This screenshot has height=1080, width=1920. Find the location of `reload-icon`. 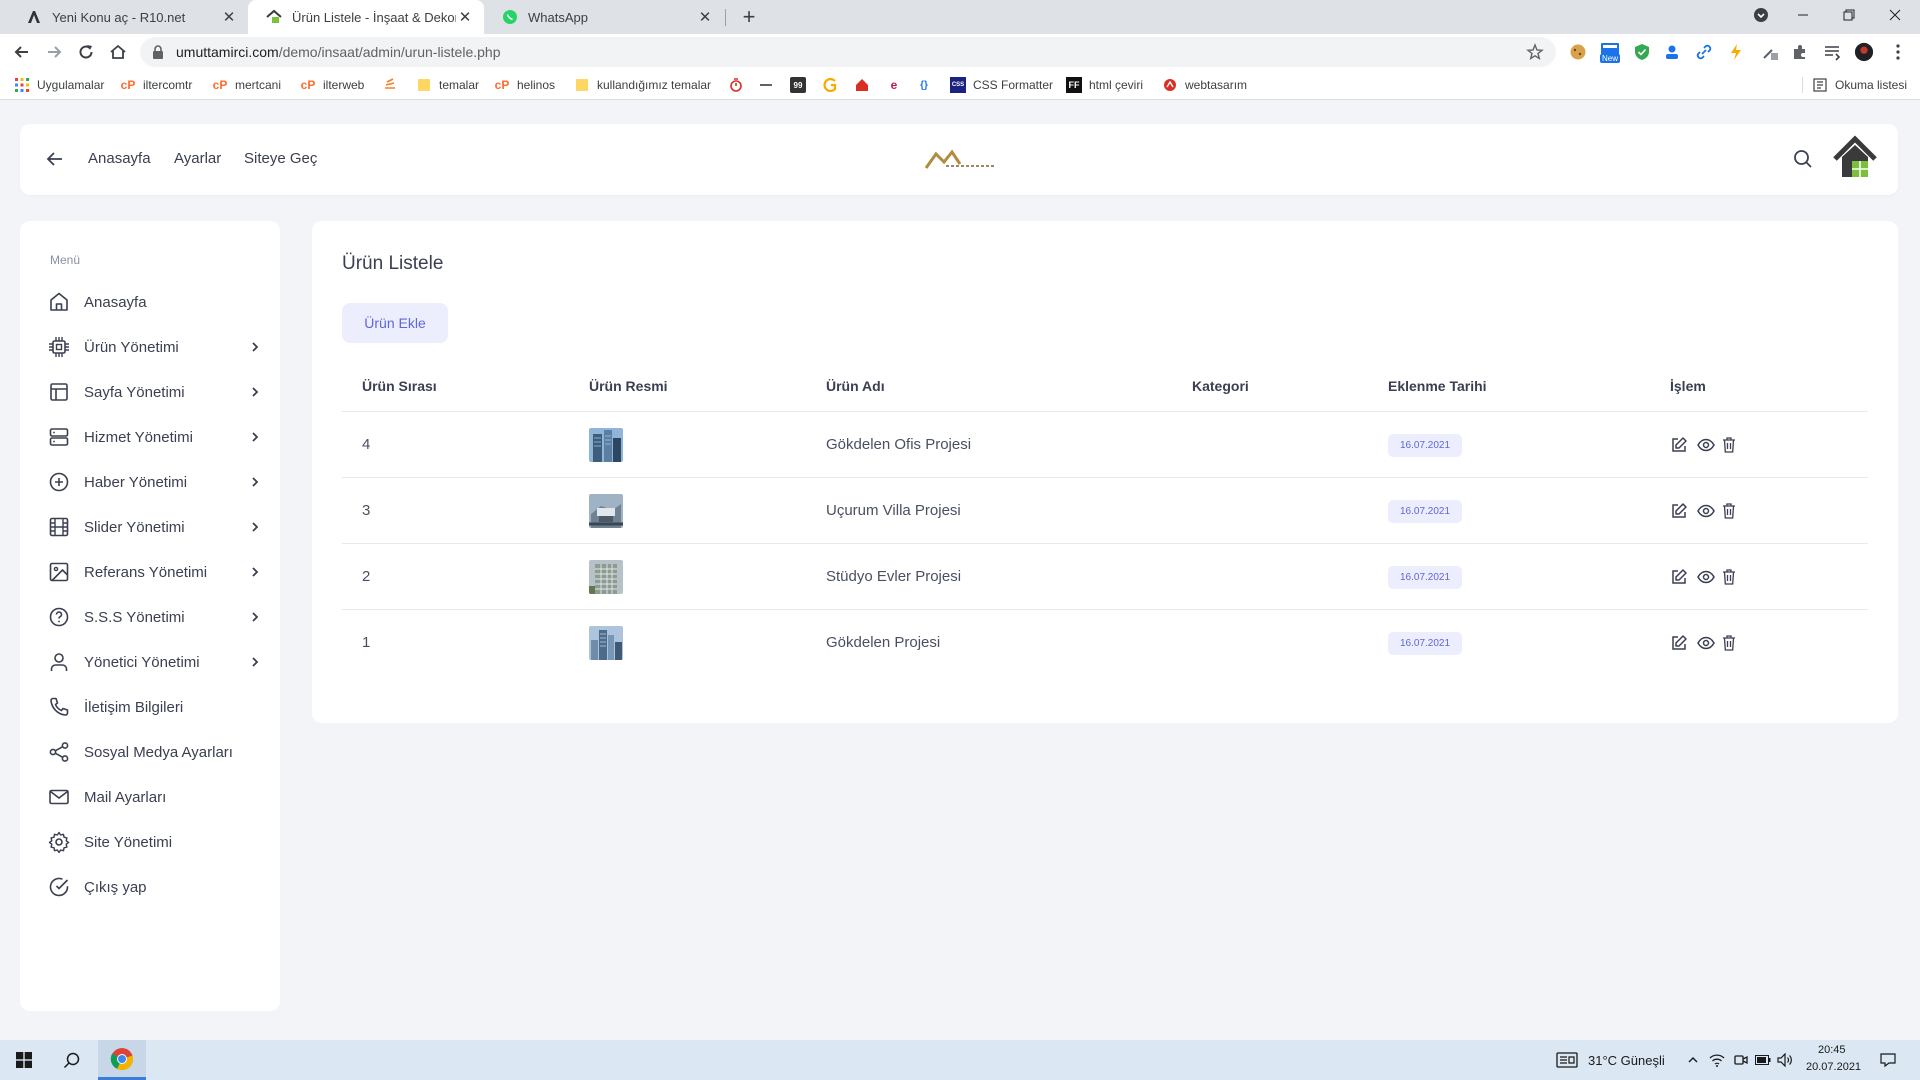

reload-icon is located at coordinates (86, 52).